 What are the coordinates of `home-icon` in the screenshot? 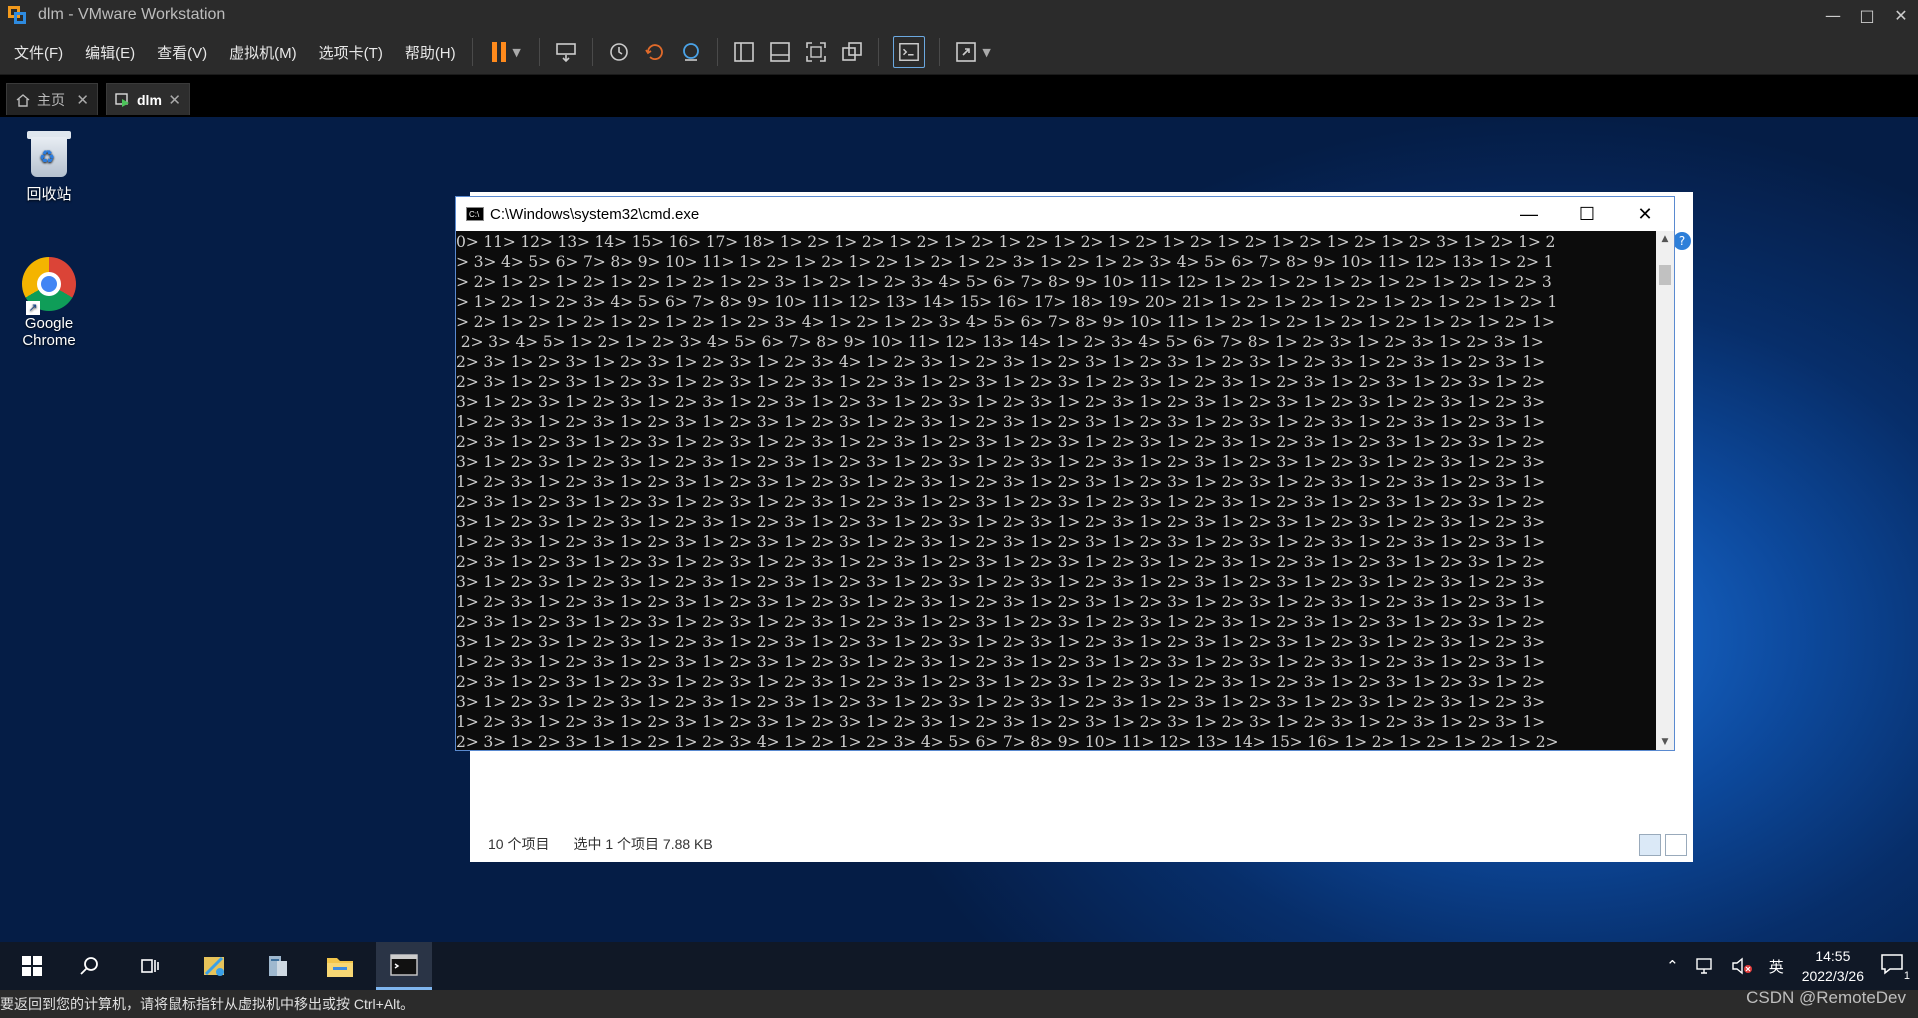 It's located at (23, 100).